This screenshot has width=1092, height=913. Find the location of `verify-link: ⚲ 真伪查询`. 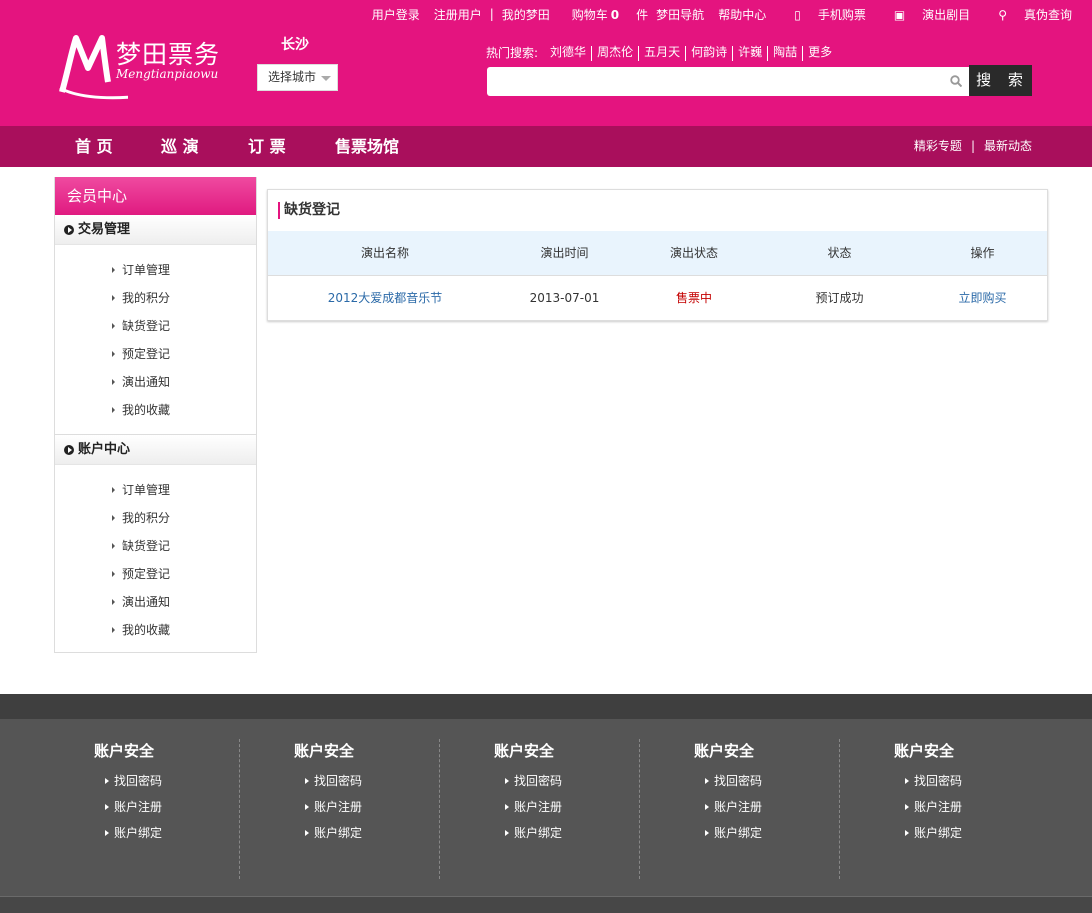

verify-link: ⚲ 真伪查询 is located at coordinates (1028, 14).